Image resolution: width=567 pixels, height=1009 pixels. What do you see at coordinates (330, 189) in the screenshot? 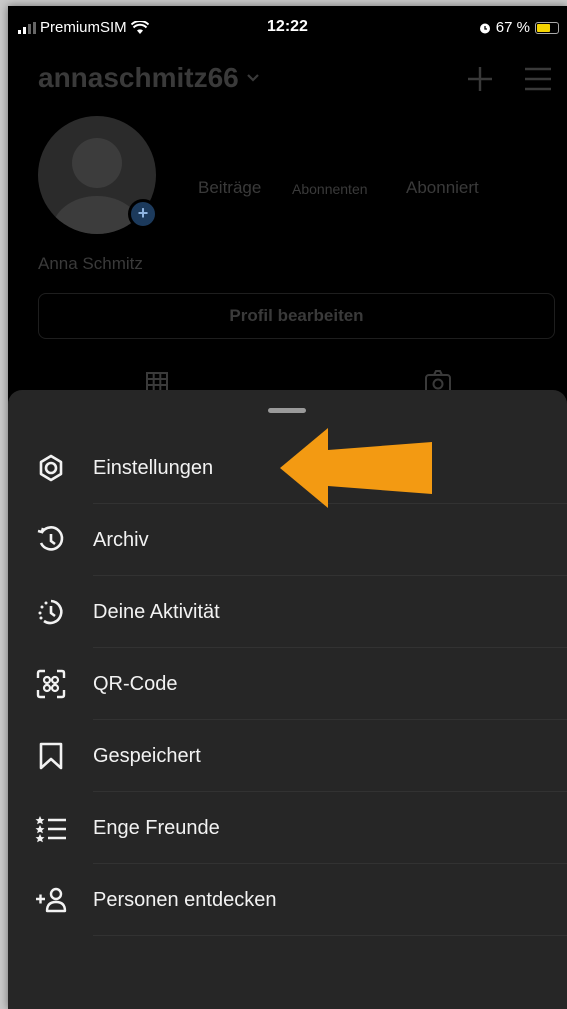
I see `stat-followers-label: Abonnenten` at bounding box center [330, 189].